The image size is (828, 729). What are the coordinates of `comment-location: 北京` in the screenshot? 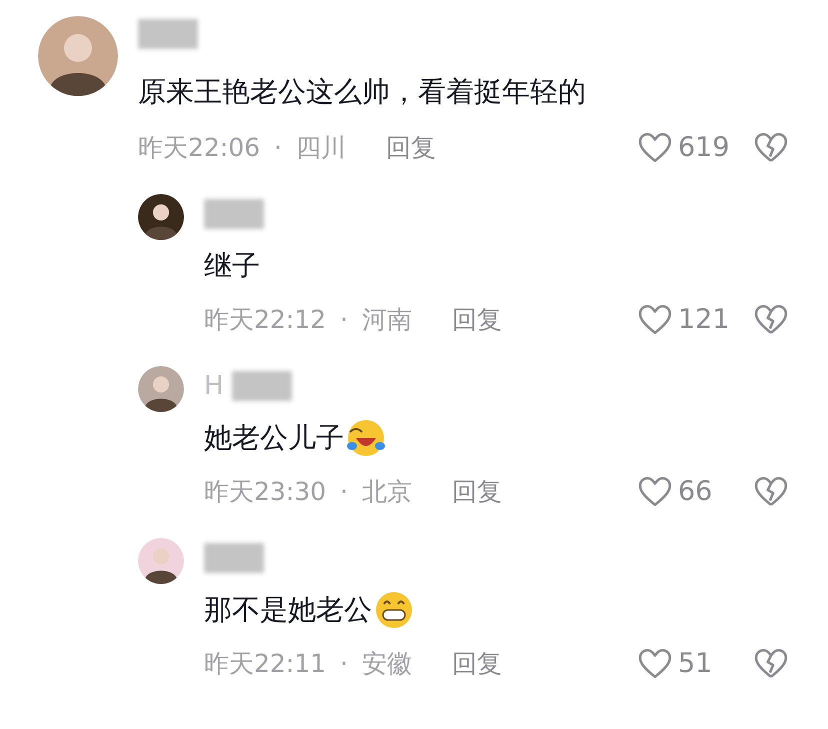 It's located at (387, 492).